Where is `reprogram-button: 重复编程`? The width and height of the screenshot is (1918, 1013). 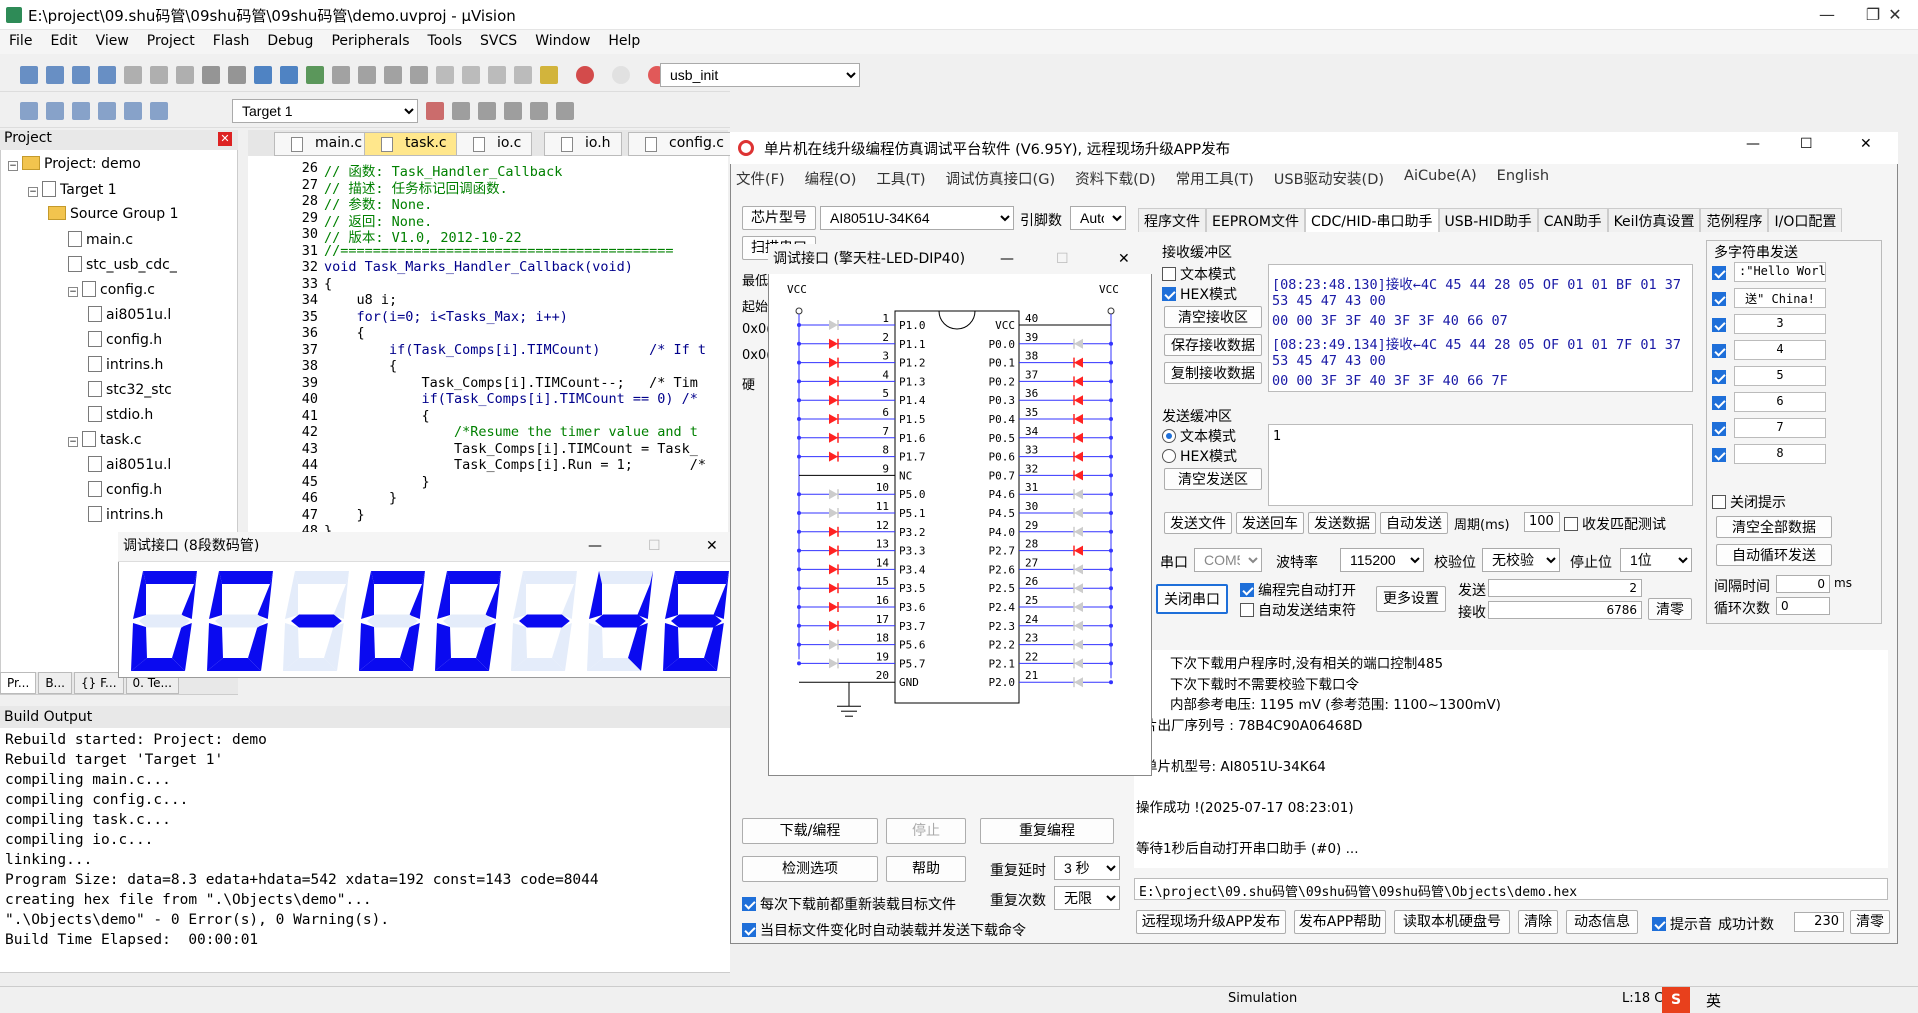 reprogram-button: 重复编程 is located at coordinates (1047, 831).